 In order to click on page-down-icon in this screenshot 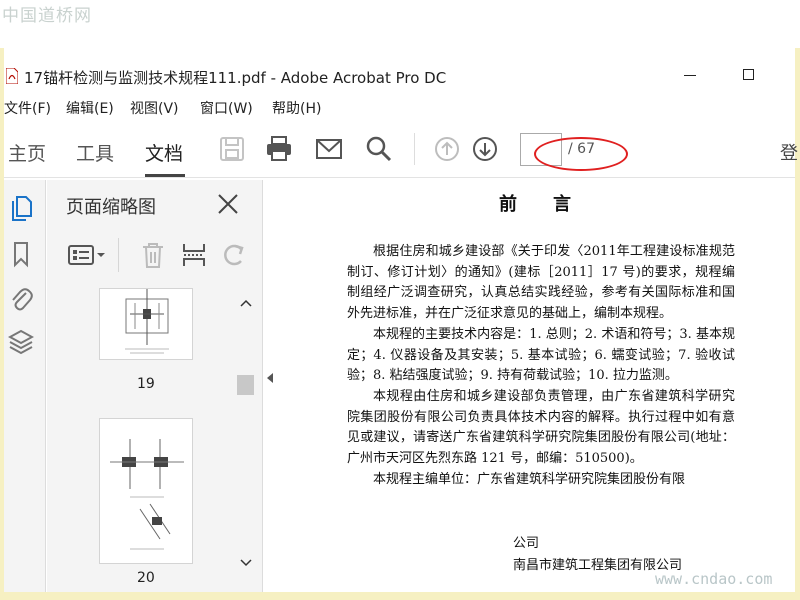, I will do `click(485, 149)`.